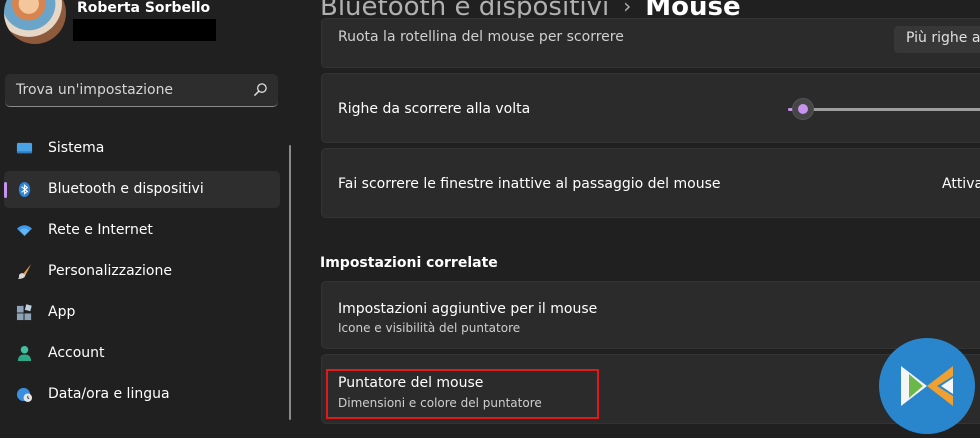 This screenshot has width=980, height=438. What do you see at coordinates (76, 148) in the screenshot?
I see `sidebar-item-label: Sistema` at bounding box center [76, 148].